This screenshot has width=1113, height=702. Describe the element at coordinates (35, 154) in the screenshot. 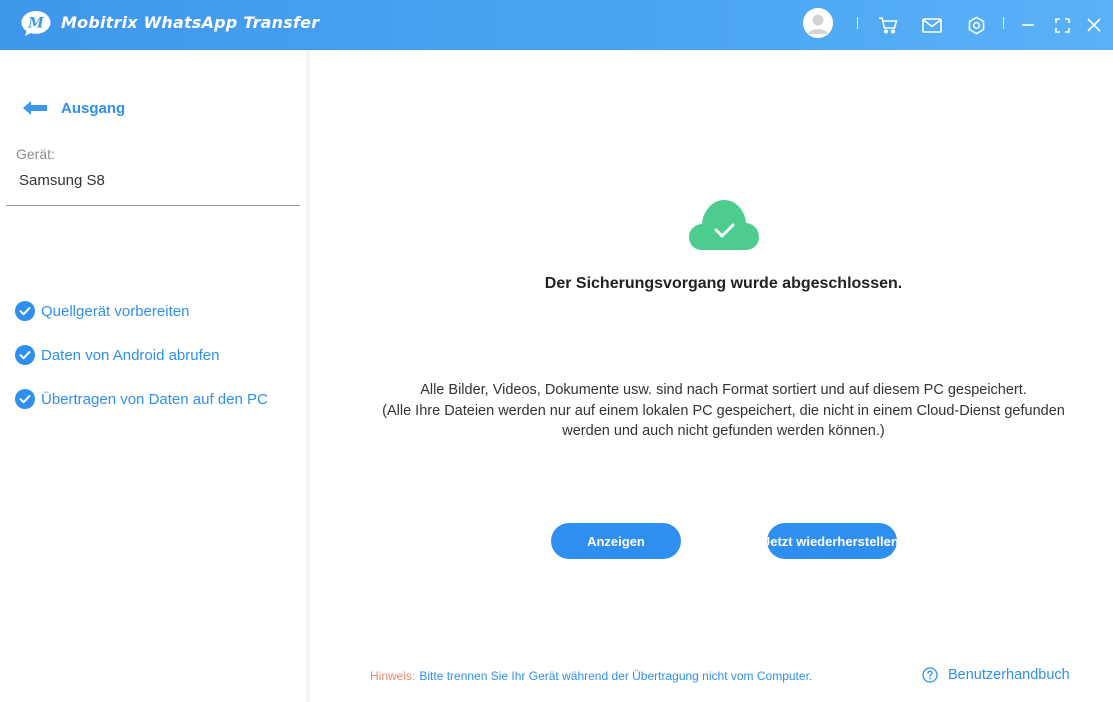

I see `device-label: Gerät:` at that location.